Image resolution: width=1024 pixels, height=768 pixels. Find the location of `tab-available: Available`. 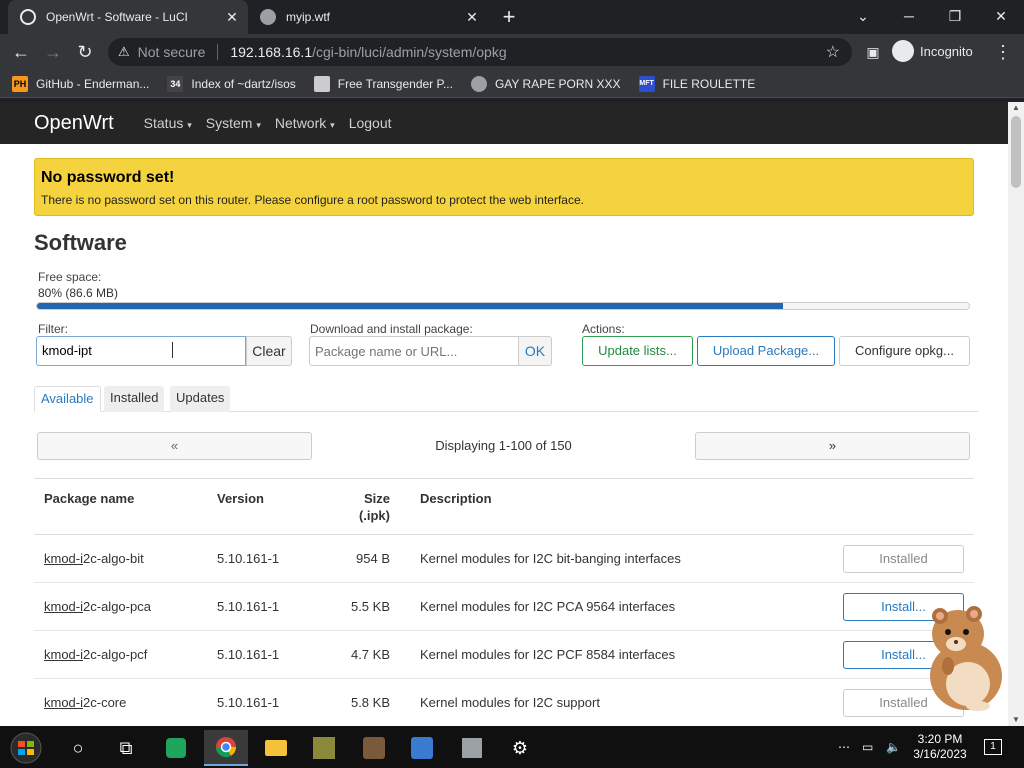

tab-available: Available is located at coordinates (67, 399).